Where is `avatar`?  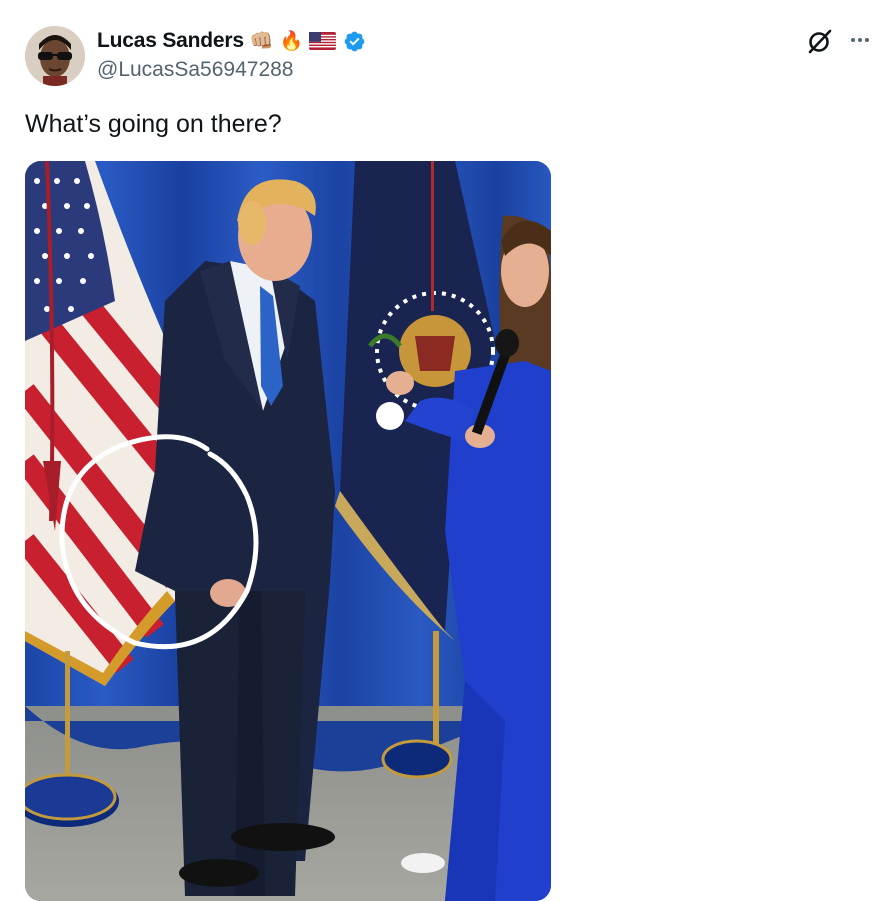 avatar is located at coordinates (55, 56).